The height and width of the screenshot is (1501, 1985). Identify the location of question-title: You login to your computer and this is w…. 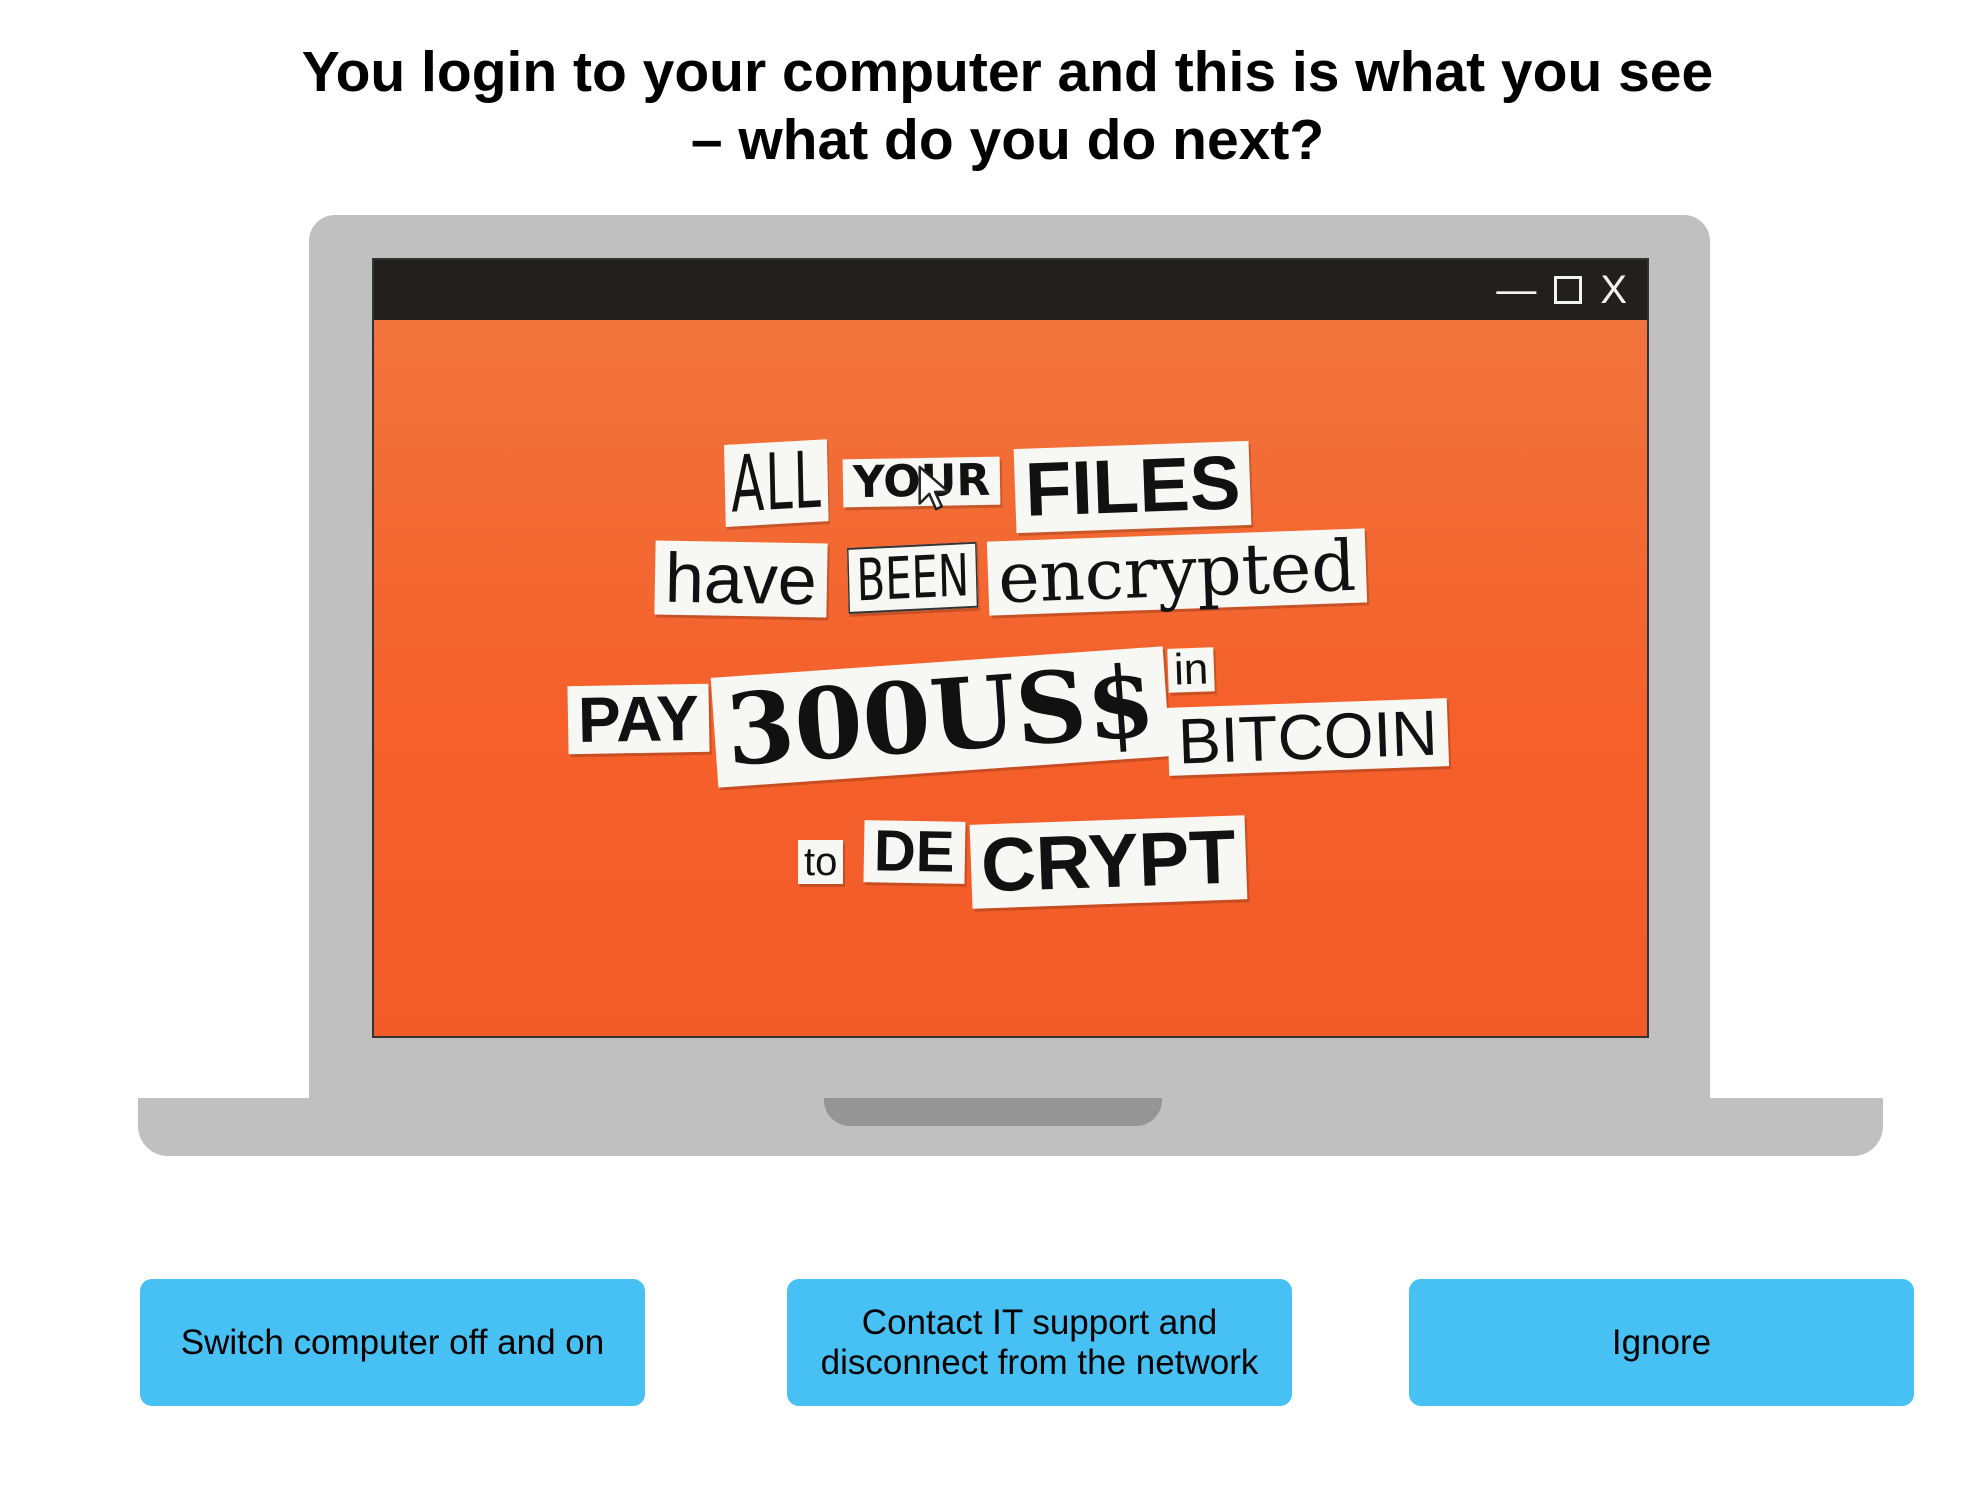
(992, 106).